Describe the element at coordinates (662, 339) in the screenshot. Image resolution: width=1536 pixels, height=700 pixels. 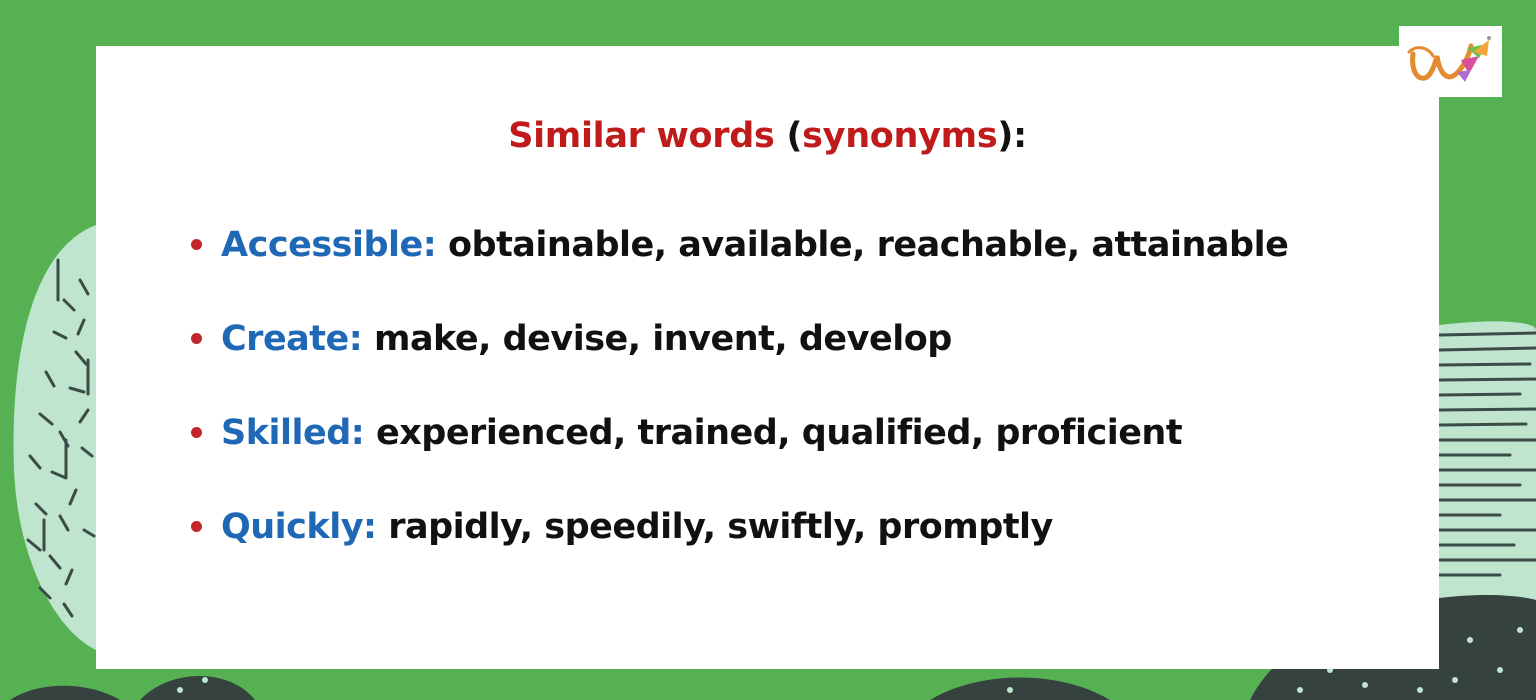
I see `synonyms-text: make, devise, invent, develop` at that location.